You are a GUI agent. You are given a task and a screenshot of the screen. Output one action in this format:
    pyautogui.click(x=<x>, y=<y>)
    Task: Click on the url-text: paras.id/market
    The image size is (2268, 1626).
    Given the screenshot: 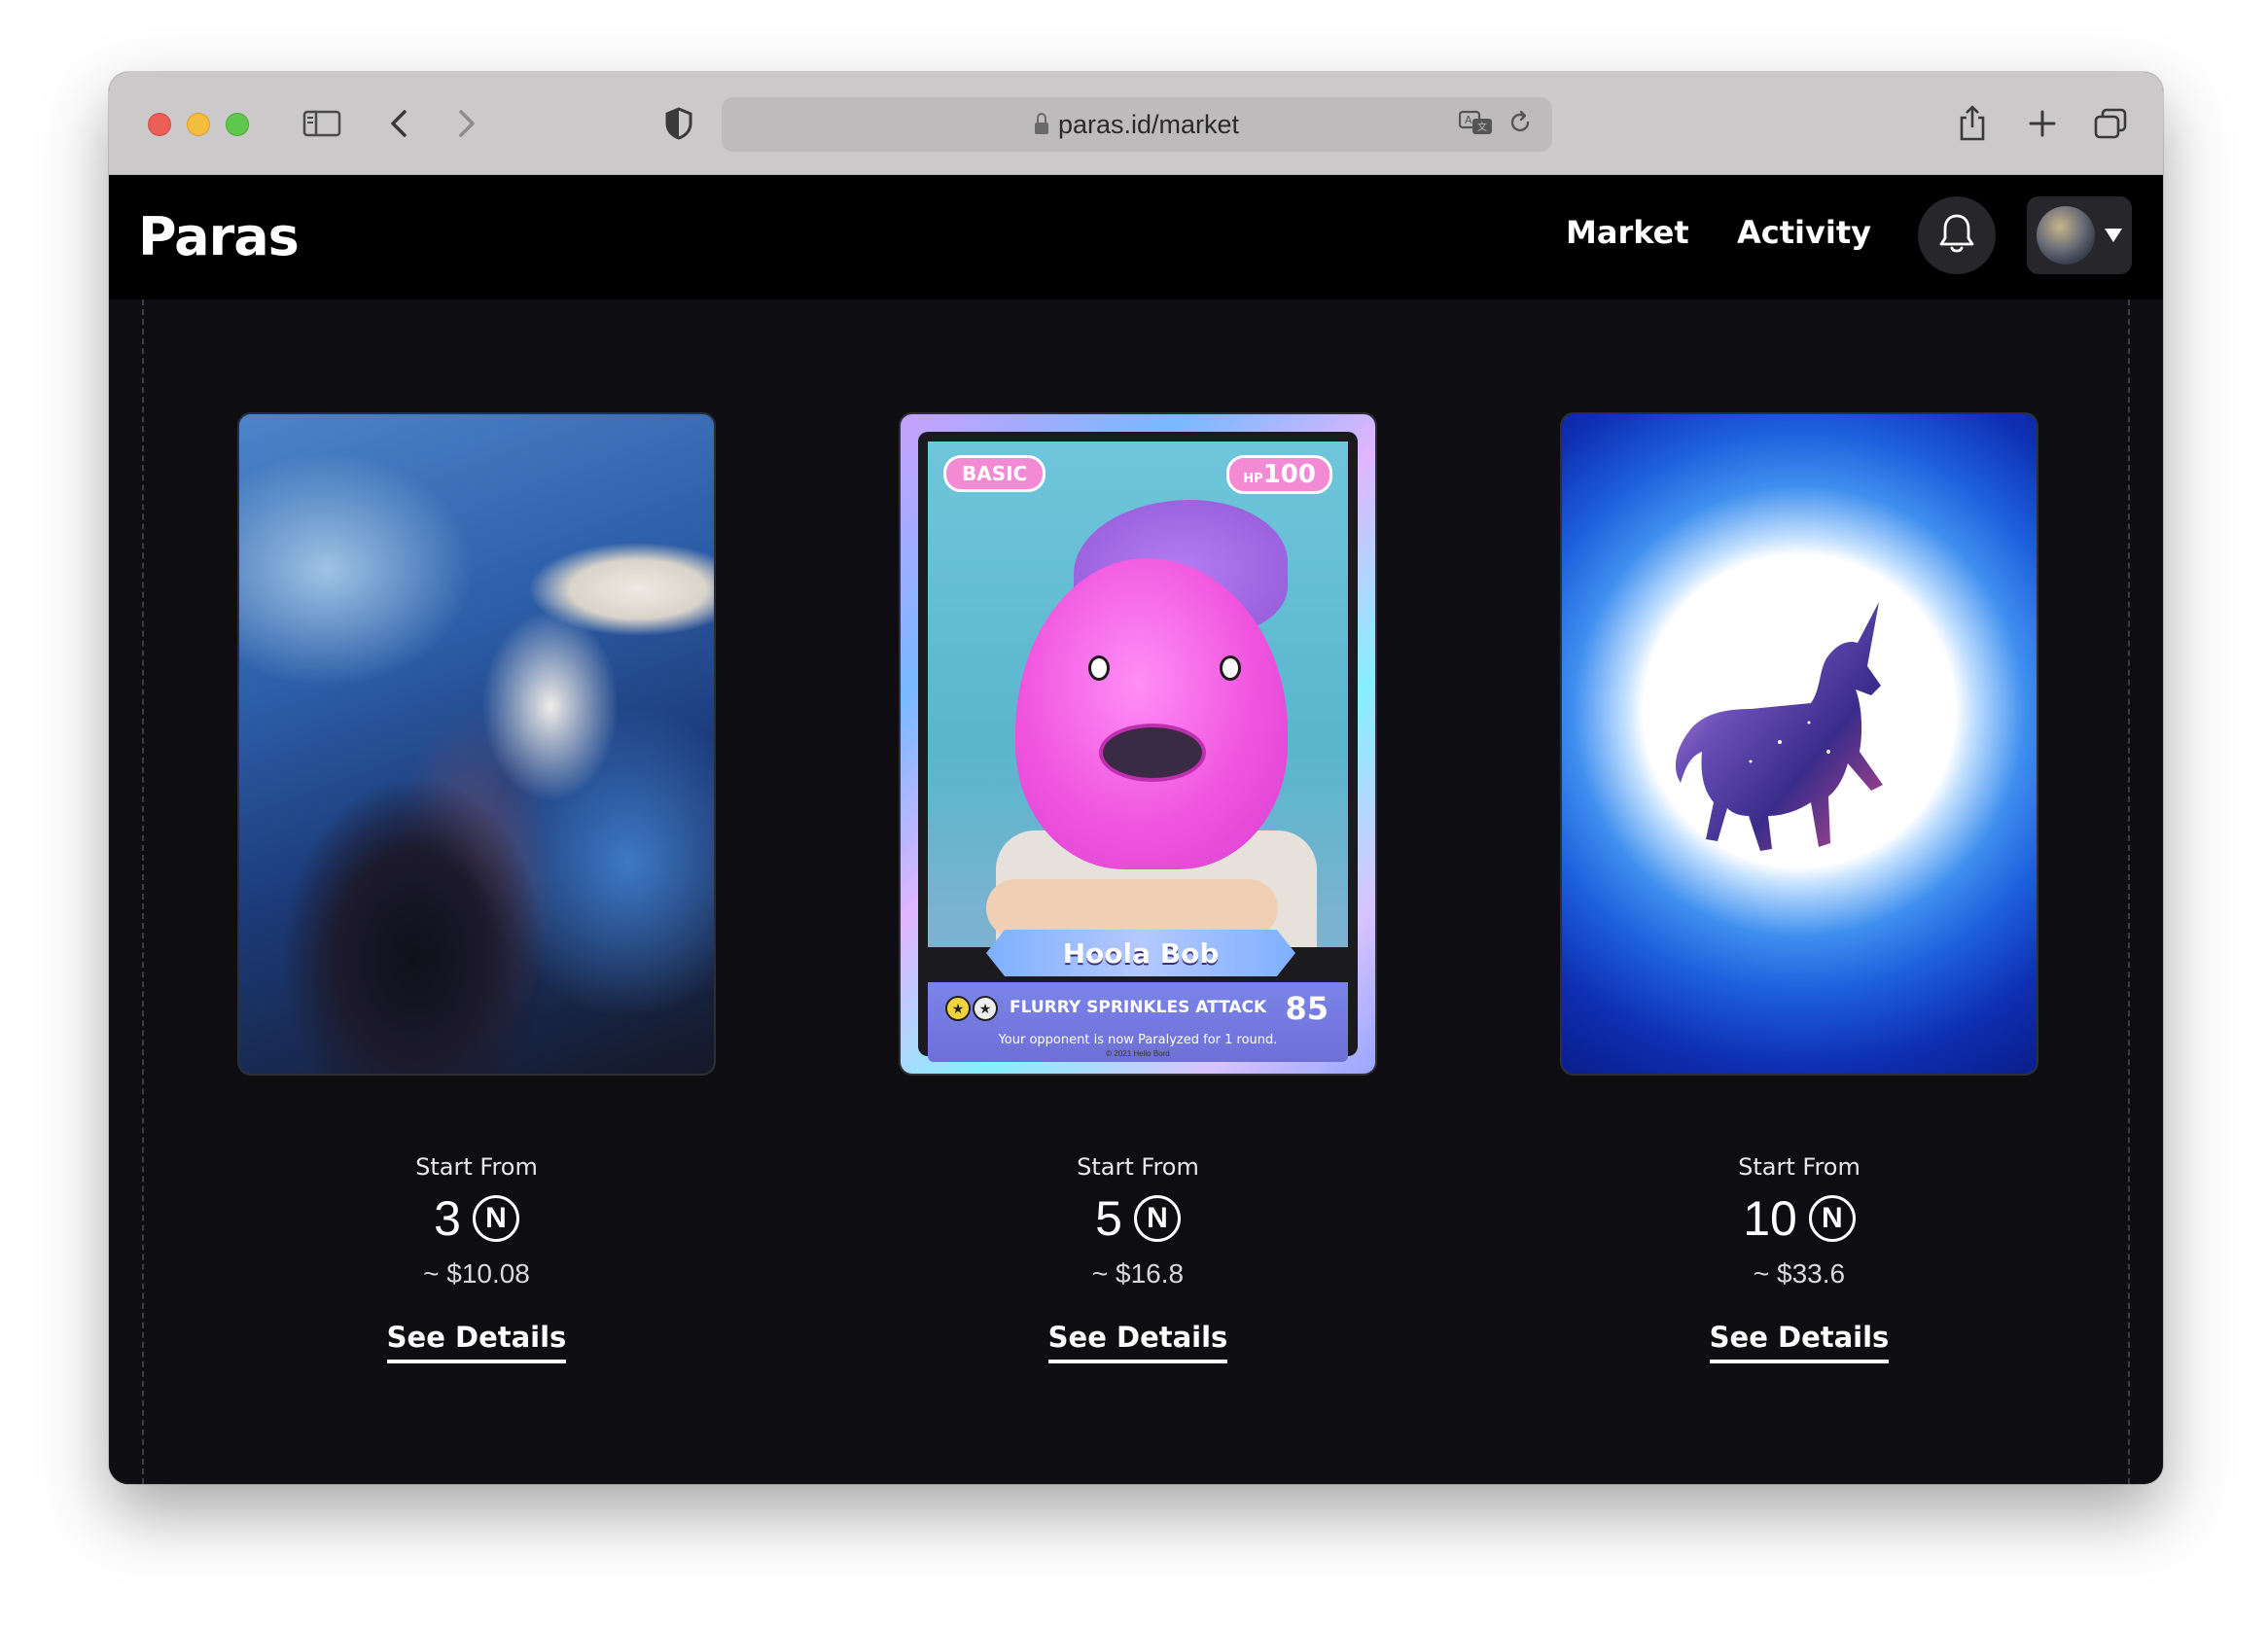 What is the action you would take?
    pyautogui.click(x=1148, y=124)
    